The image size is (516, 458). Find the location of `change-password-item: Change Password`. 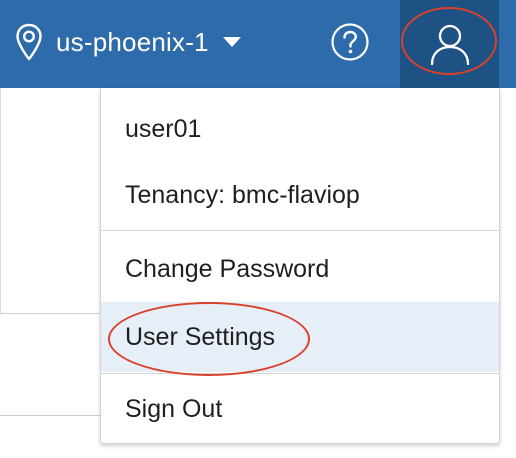

change-password-item: Change Password is located at coordinates (300, 269).